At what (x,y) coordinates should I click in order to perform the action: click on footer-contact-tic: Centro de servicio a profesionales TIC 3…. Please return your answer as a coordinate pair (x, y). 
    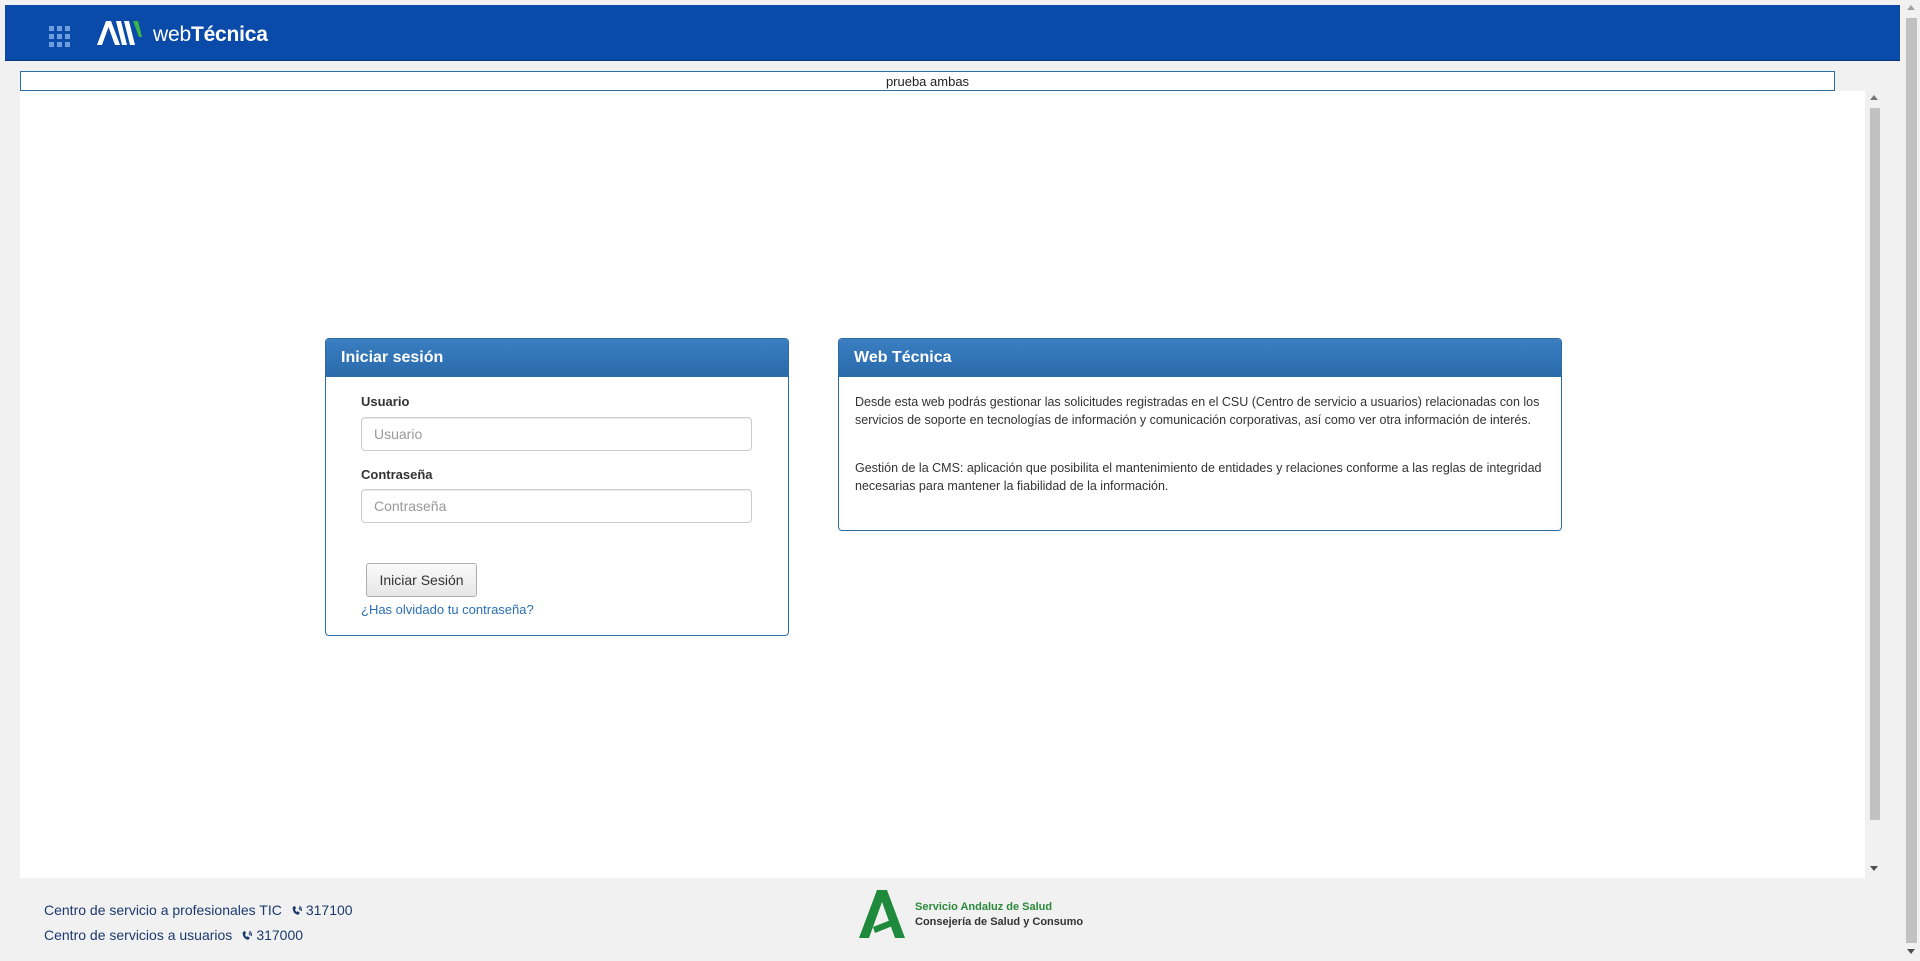
    Looking at the image, I should click on (198, 910).